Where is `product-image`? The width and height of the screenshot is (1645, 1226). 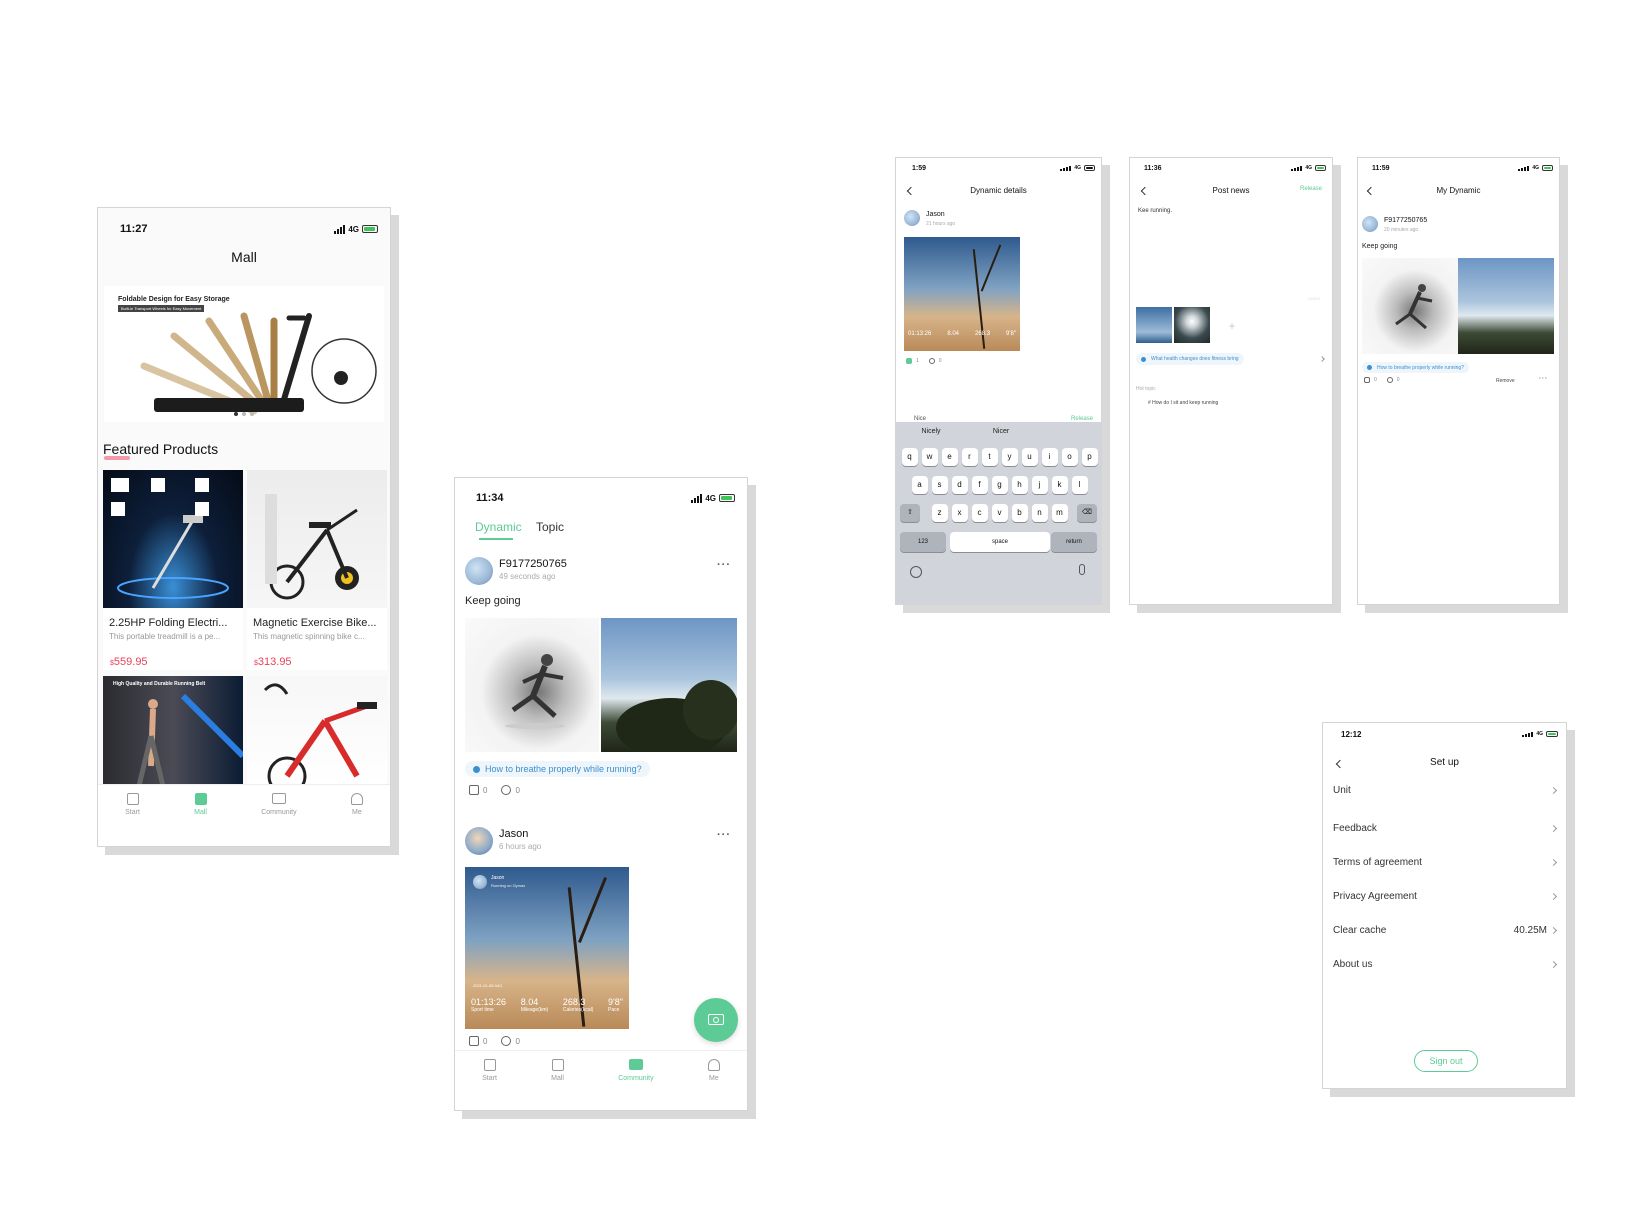 product-image is located at coordinates (317, 731).